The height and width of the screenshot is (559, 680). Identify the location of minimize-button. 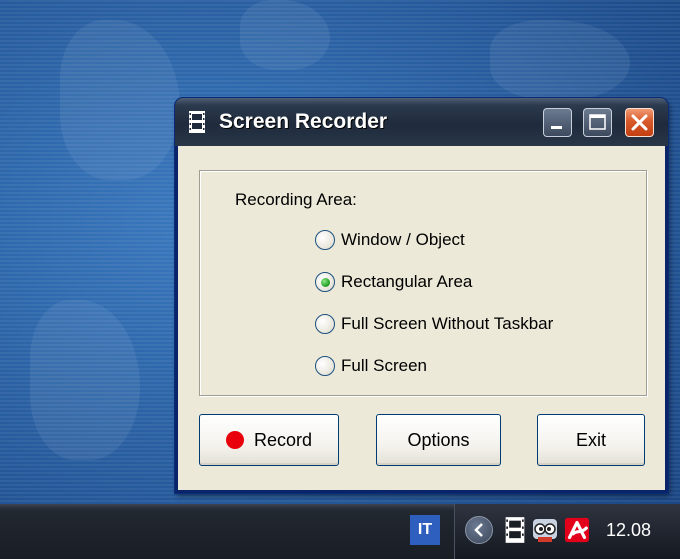
(557, 122).